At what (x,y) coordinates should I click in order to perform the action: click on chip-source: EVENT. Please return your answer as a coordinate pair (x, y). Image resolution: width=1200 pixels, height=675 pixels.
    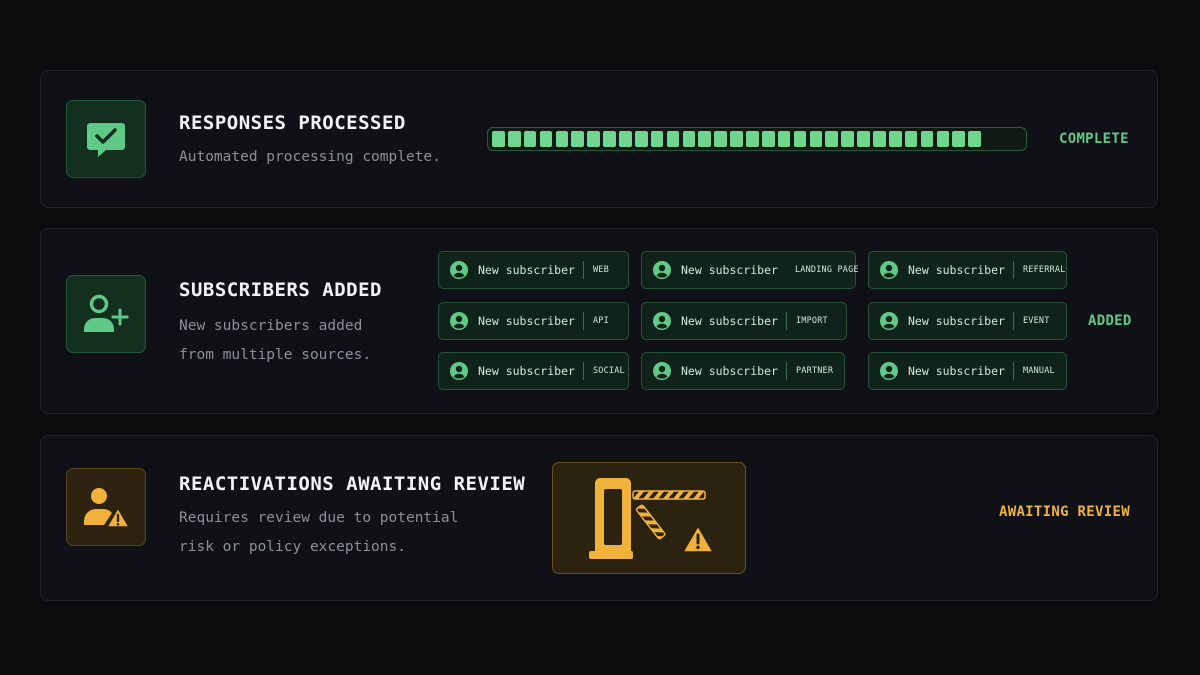
    Looking at the image, I should click on (1036, 321).